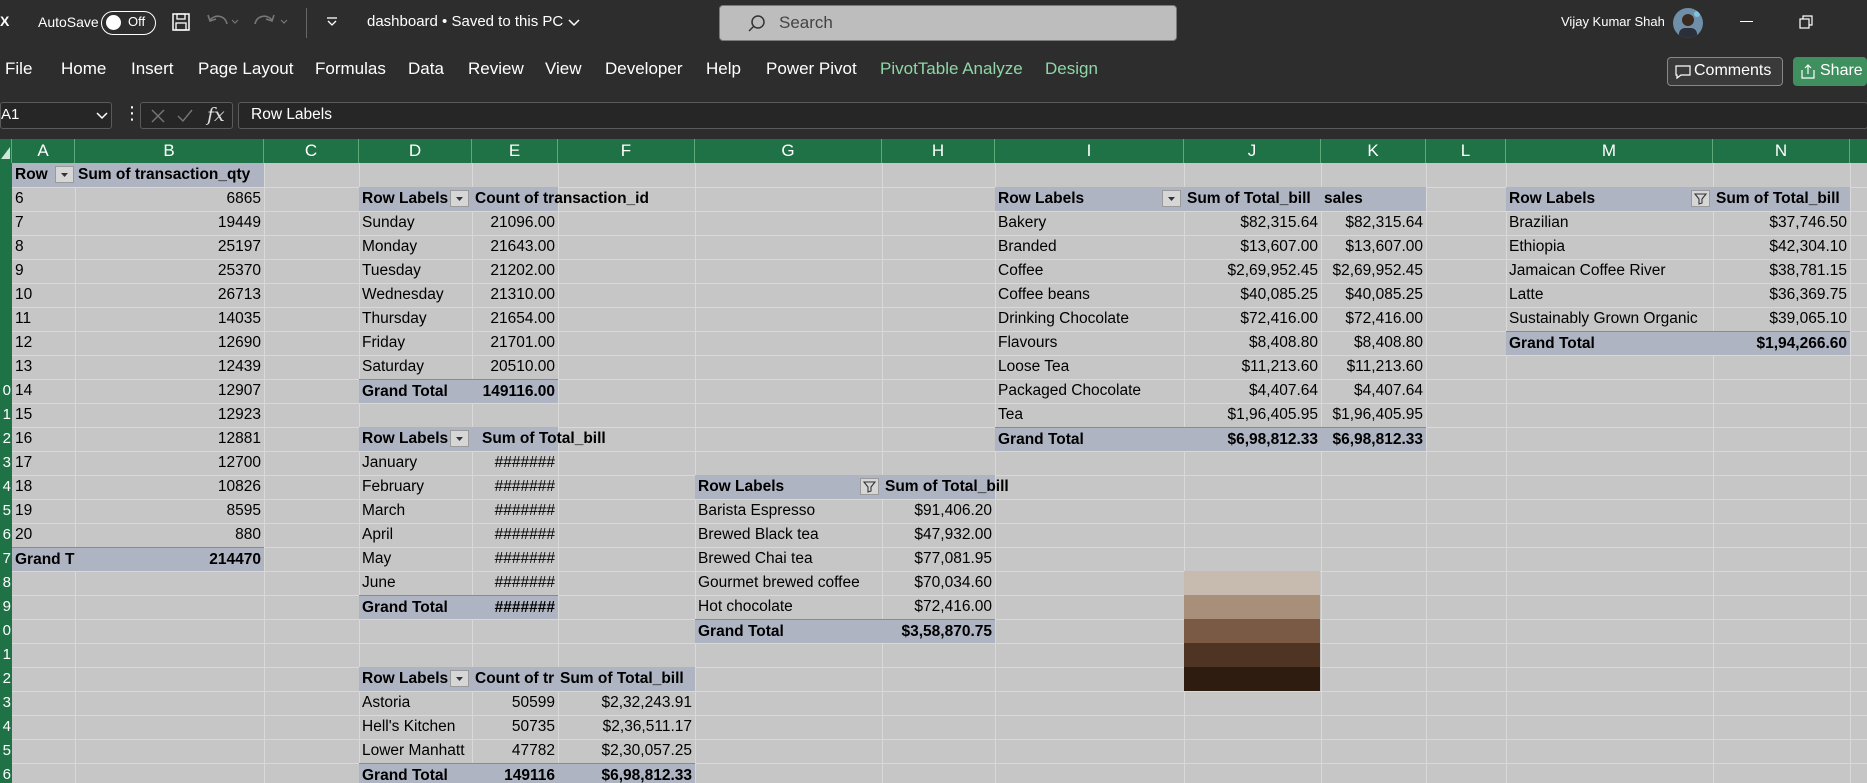 The image size is (1867, 783). What do you see at coordinates (626, 679) in the screenshot?
I see `pivot-store-header-value: Sum of Total_bill` at bounding box center [626, 679].